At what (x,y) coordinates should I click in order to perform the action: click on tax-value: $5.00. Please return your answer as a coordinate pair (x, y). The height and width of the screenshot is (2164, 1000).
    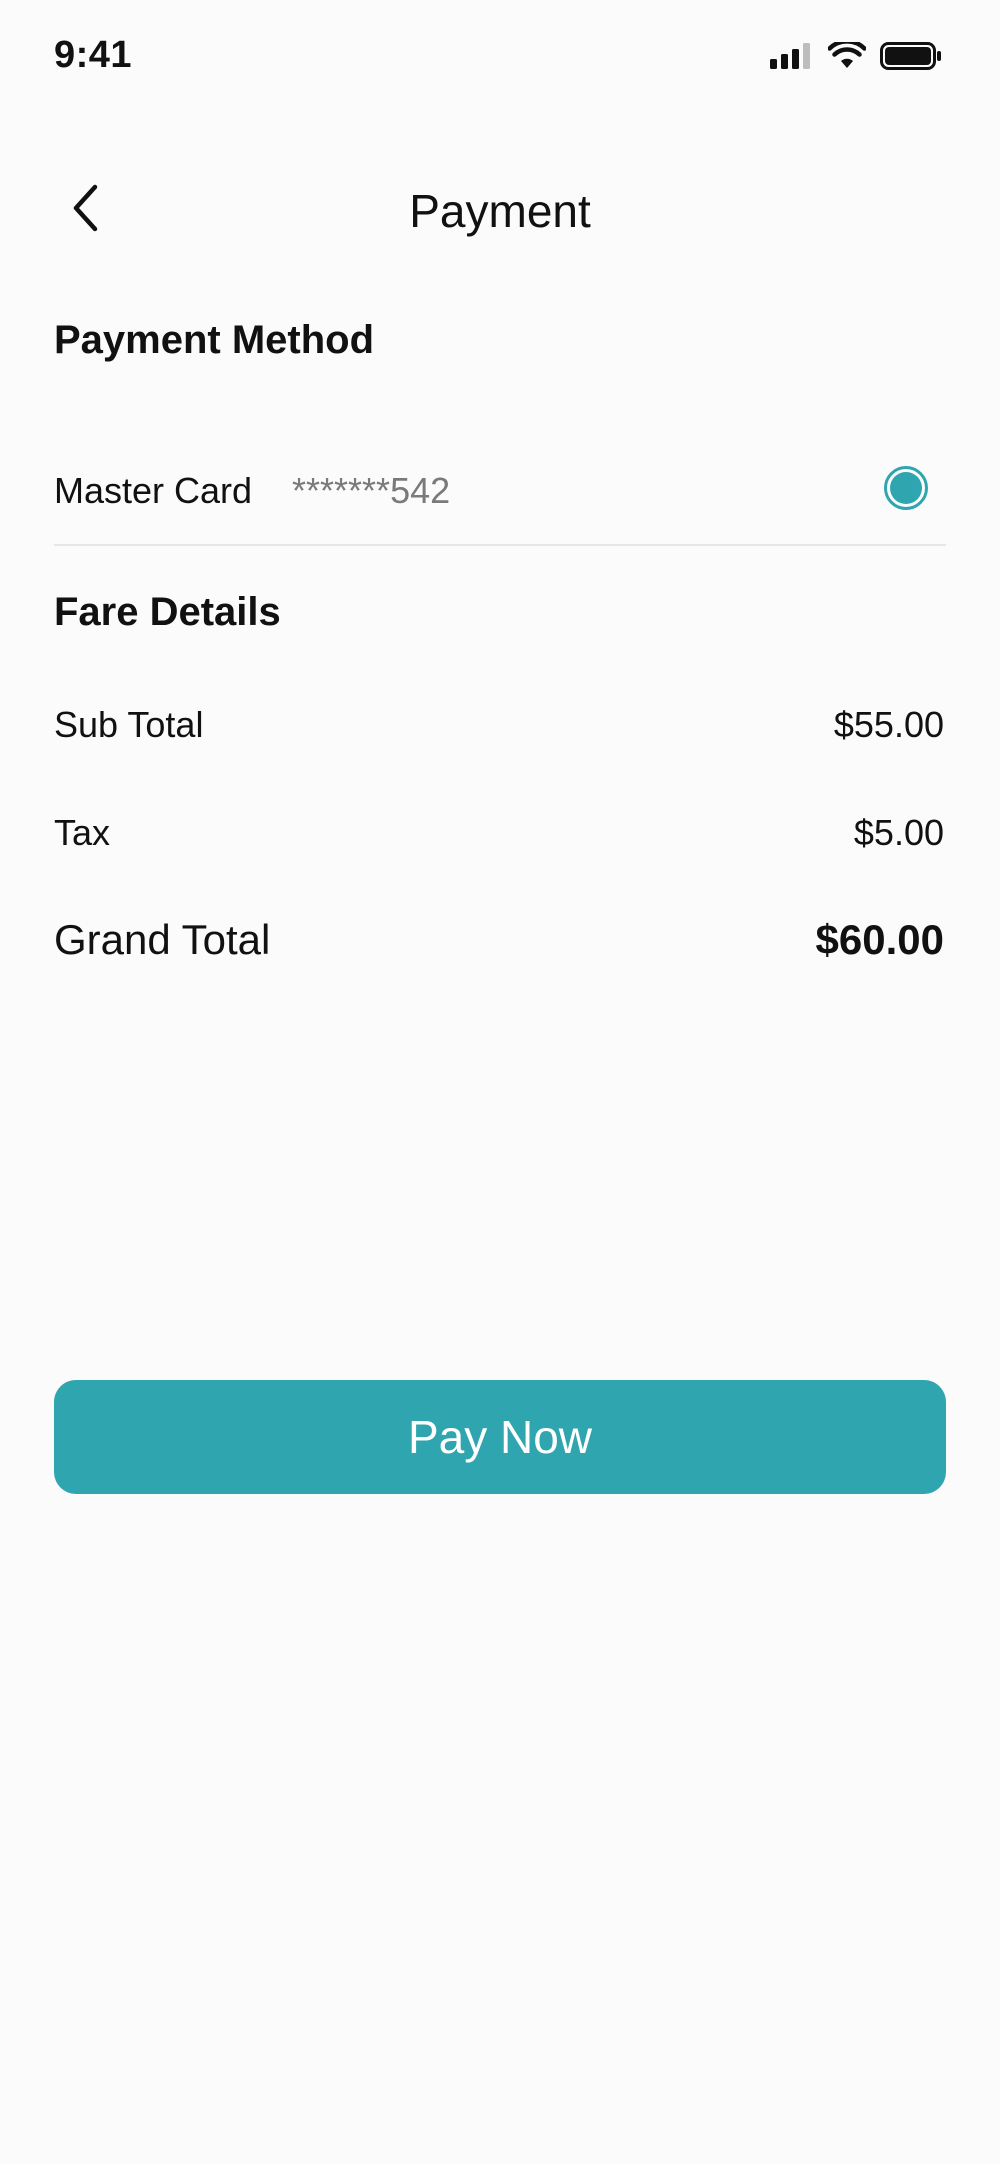
    Looking at the image, I should click on (898, 832).